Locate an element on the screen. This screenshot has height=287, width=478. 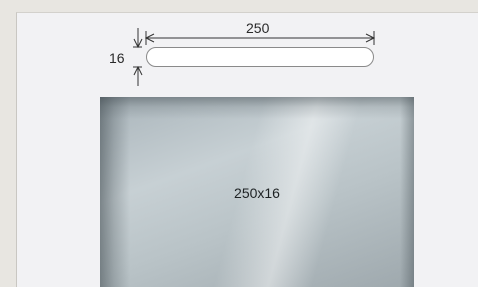
rounded-field-sample is located at coordinates (260, 57).